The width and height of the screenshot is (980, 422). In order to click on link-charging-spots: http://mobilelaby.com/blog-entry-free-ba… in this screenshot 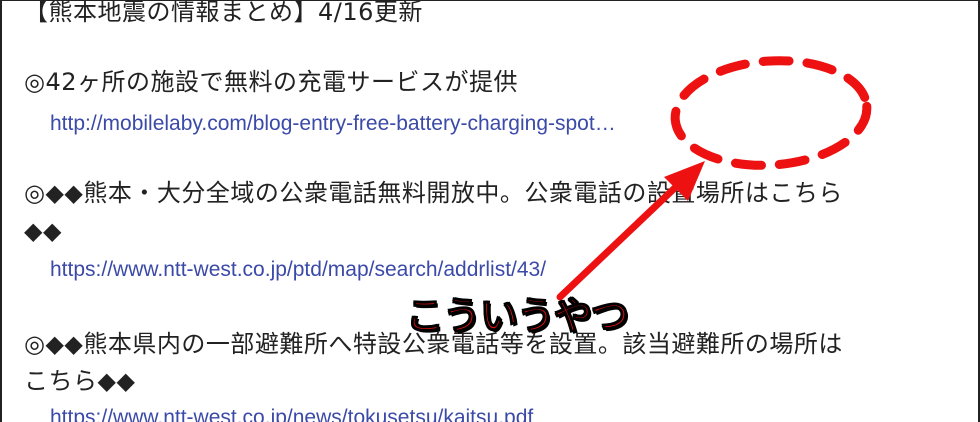, I will do `click(333, 124)`.